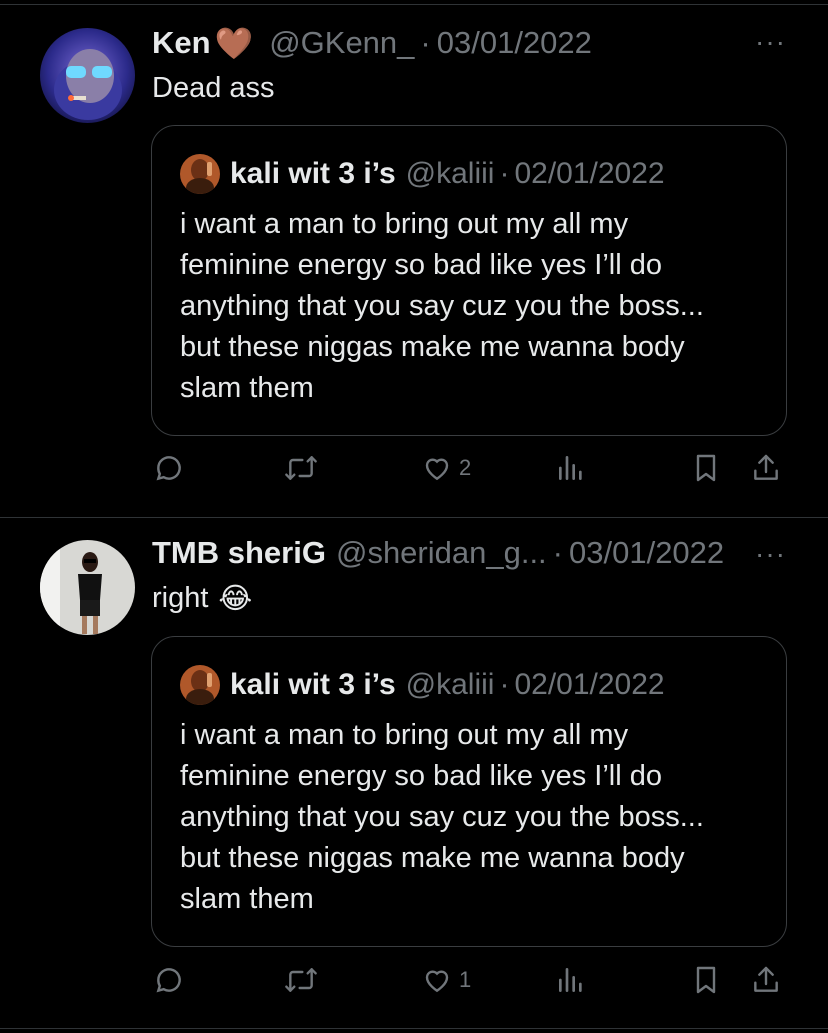 The height and width of the screenshot is (1033, 828). Describe the element at coordinates (414, 1028) in the screenshot. I see `tweet-divider` at that location.